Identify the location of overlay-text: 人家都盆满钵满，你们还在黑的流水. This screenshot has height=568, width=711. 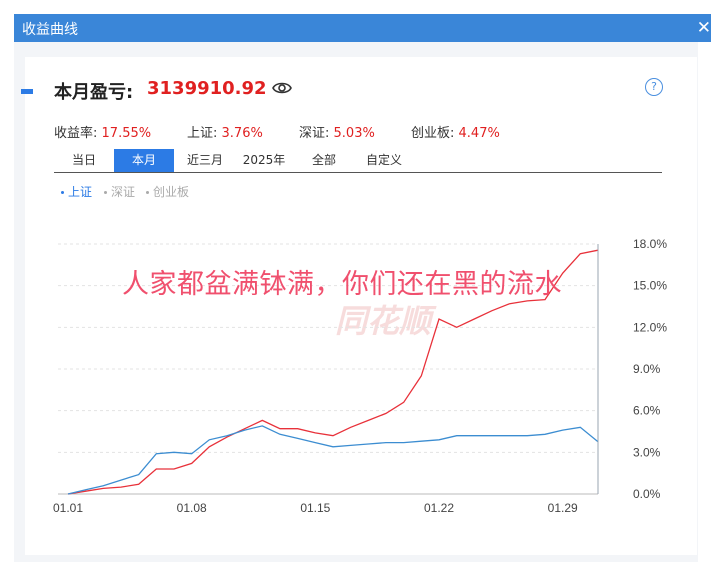
(342, 284).